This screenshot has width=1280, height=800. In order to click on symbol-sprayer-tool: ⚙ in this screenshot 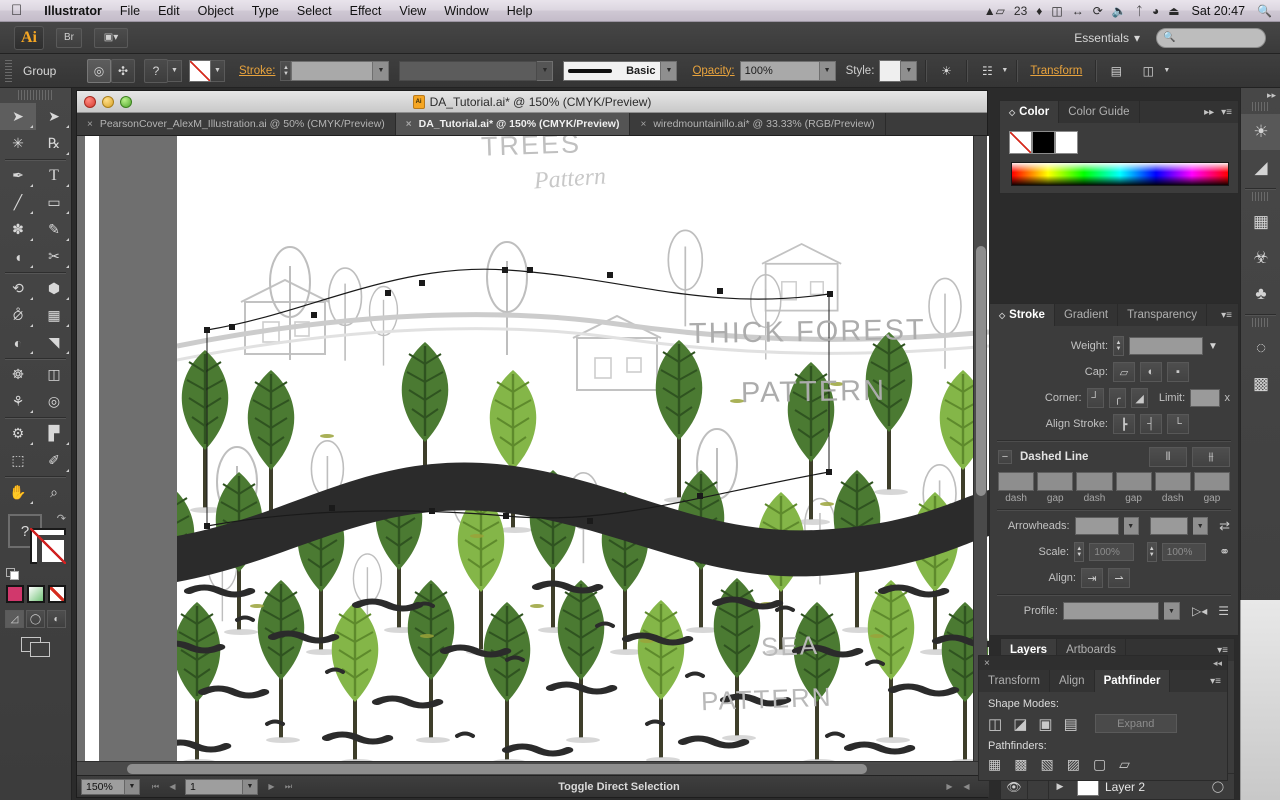, I will do `click(18, 433)`.